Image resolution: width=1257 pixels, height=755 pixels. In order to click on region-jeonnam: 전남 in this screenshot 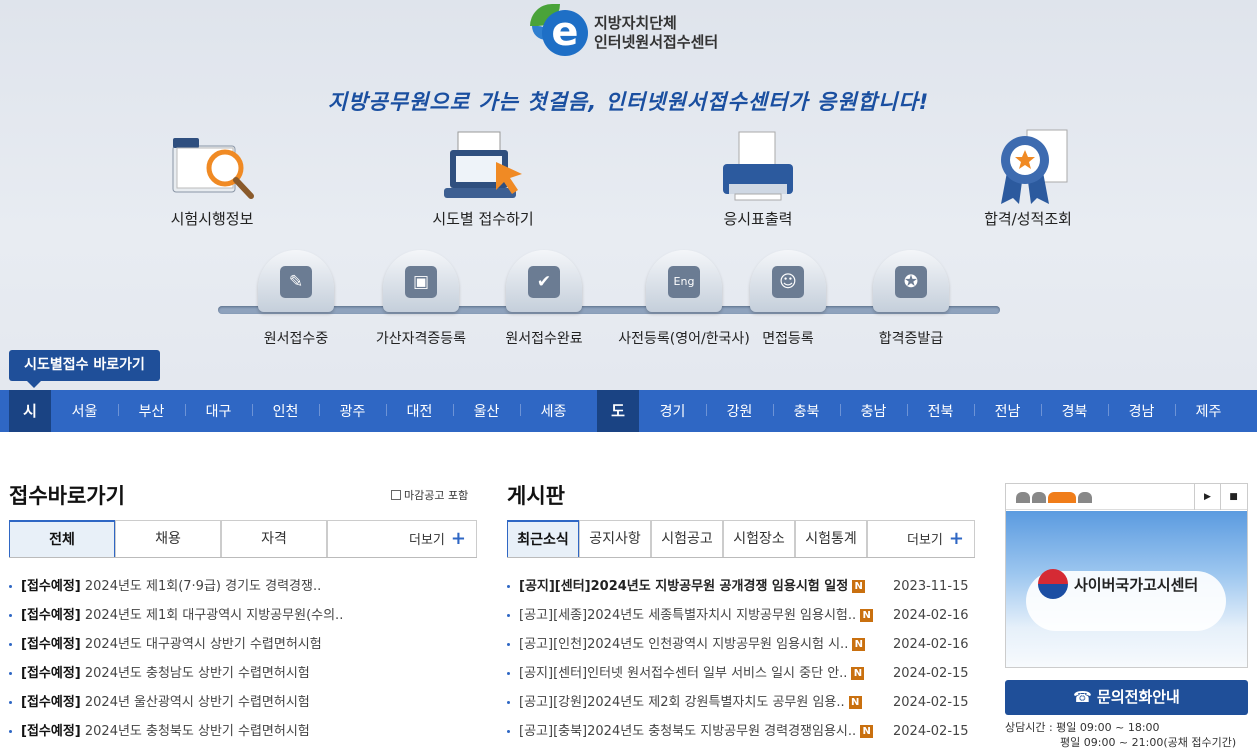, I will do `click(1007, 411)`.